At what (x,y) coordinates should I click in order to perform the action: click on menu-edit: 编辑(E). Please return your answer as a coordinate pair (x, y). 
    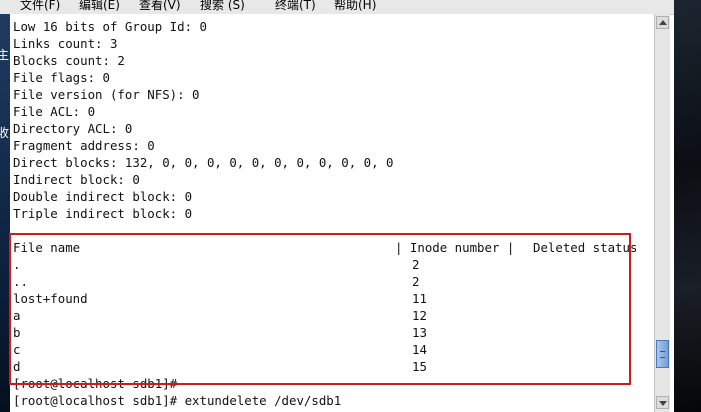
    Looking at the image, I should click on (99, 6).